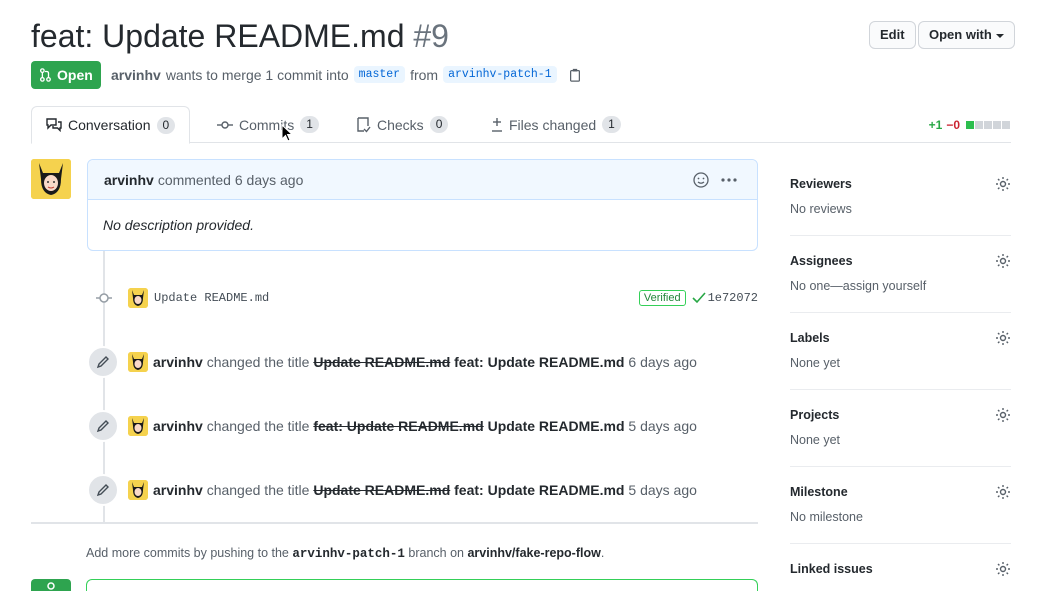 The height and width of the screenshot is (591, 1053). I want to click on pull-request-icon, so click(45, 75).